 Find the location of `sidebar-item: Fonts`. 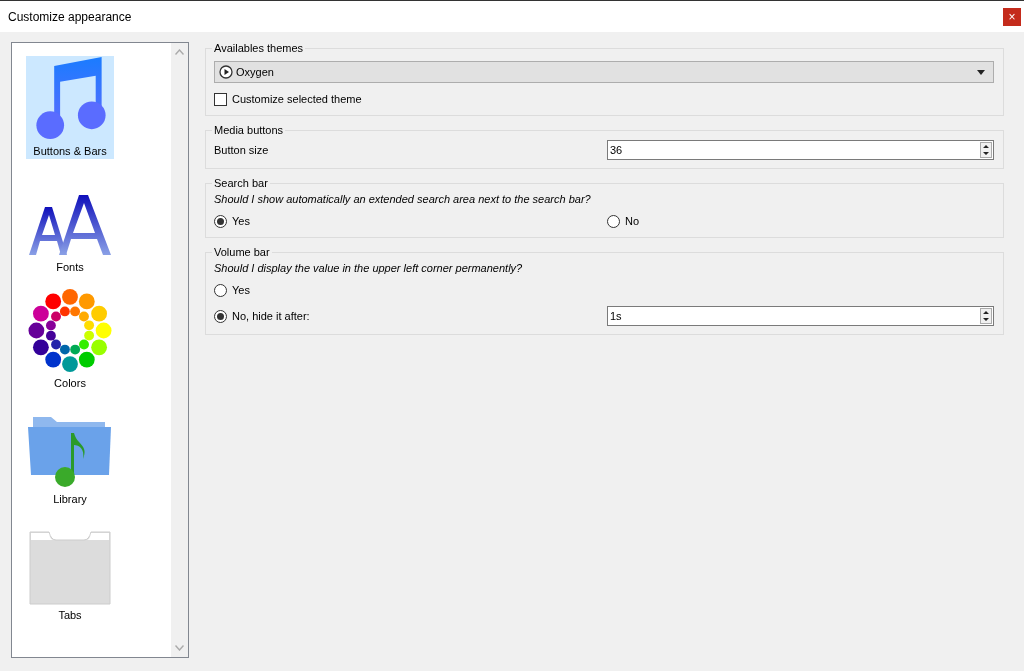

sidebar-item: Fonts is located at coordinates (70, 223).